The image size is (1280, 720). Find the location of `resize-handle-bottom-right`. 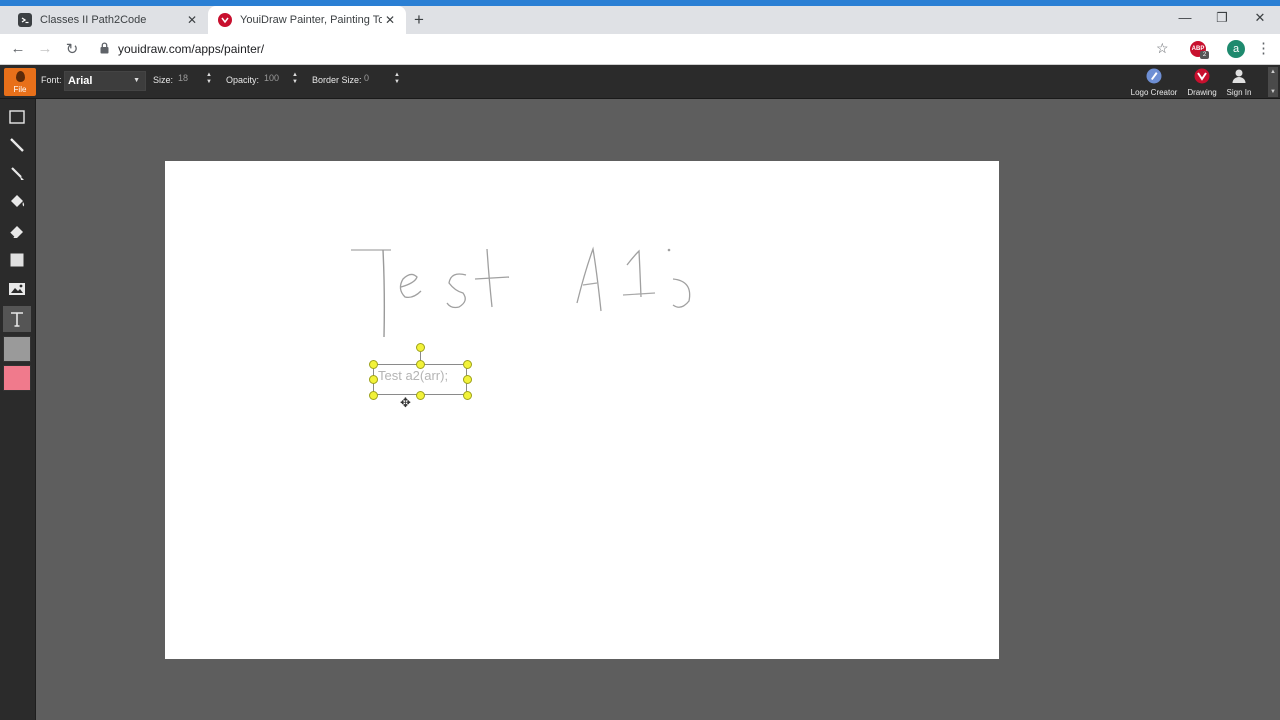

resize-handle-bottom-right is located at coordinates (467, 395).